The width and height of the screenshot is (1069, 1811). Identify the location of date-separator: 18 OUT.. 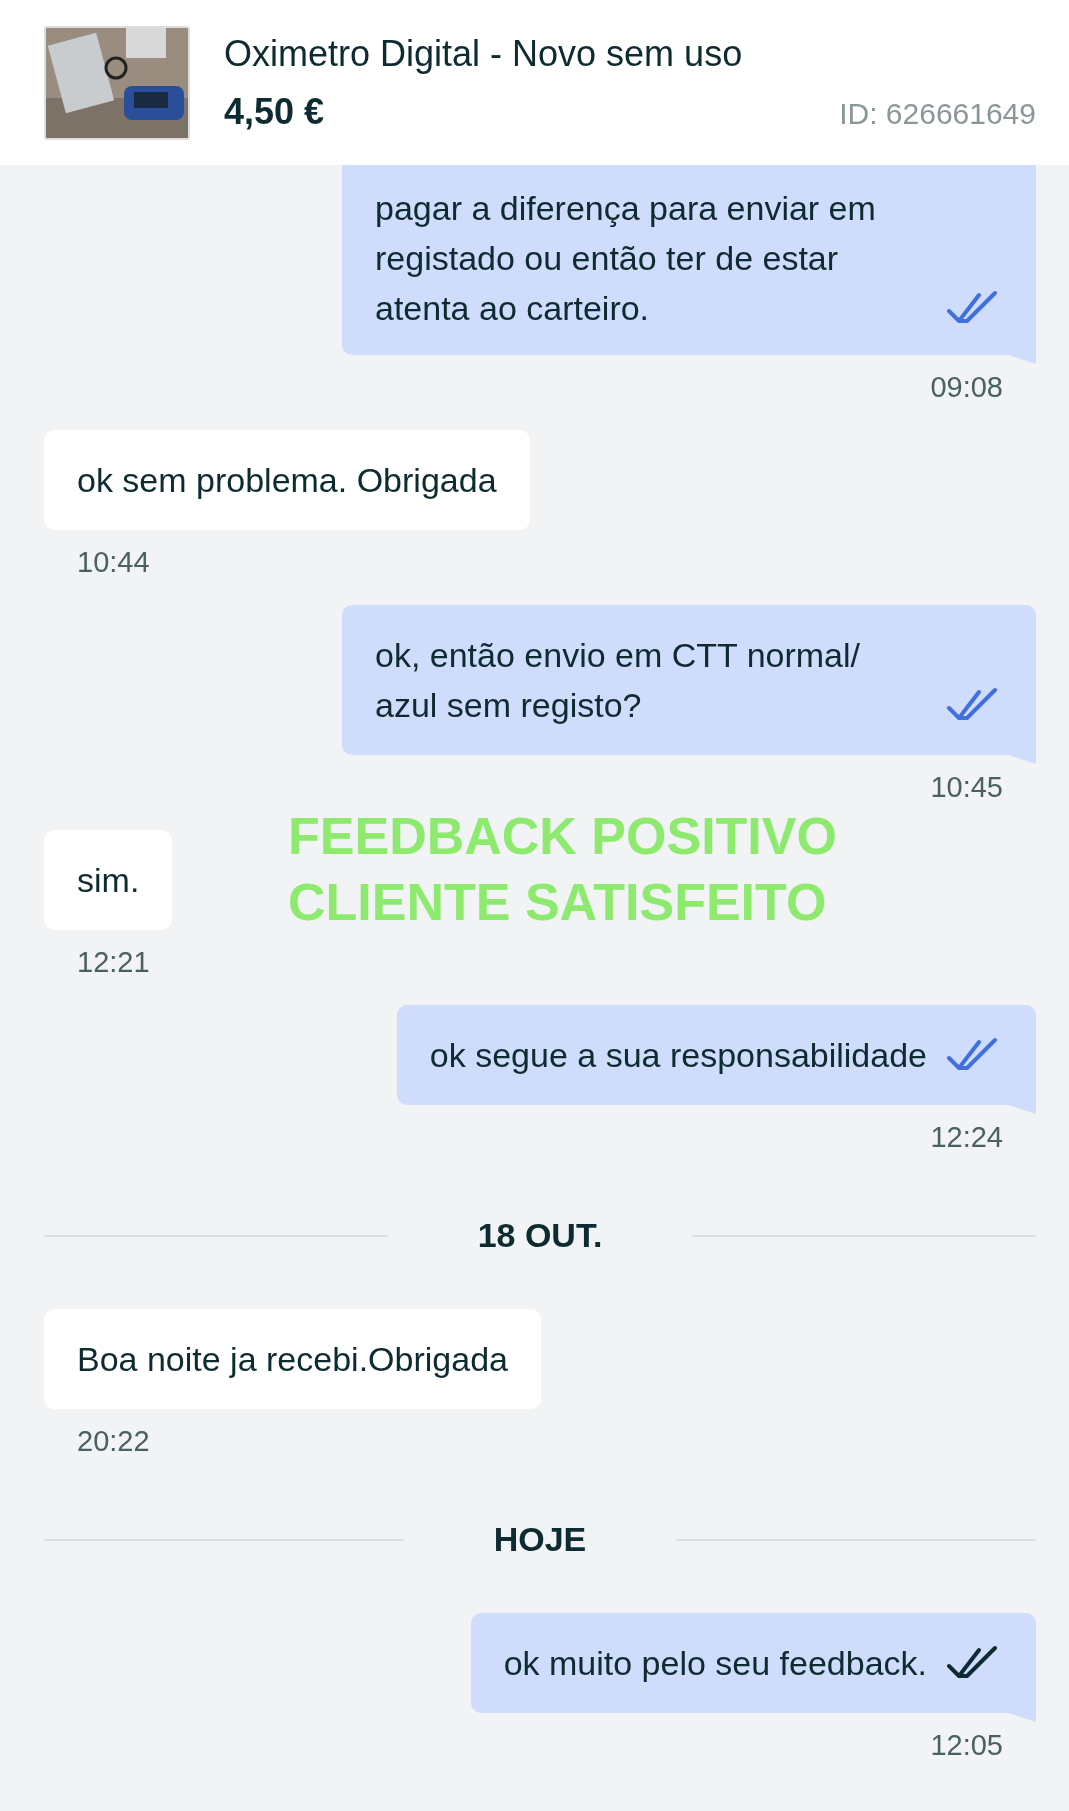
(540, 1235).